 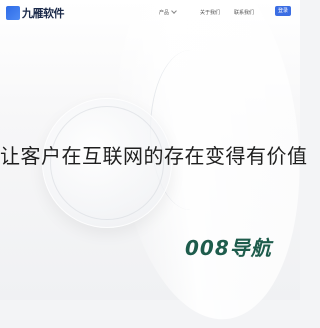 What do you see at coordinates (174, 11) in the screenshot?
I see `chevron-down-icon` at bounding box center [174, 11].